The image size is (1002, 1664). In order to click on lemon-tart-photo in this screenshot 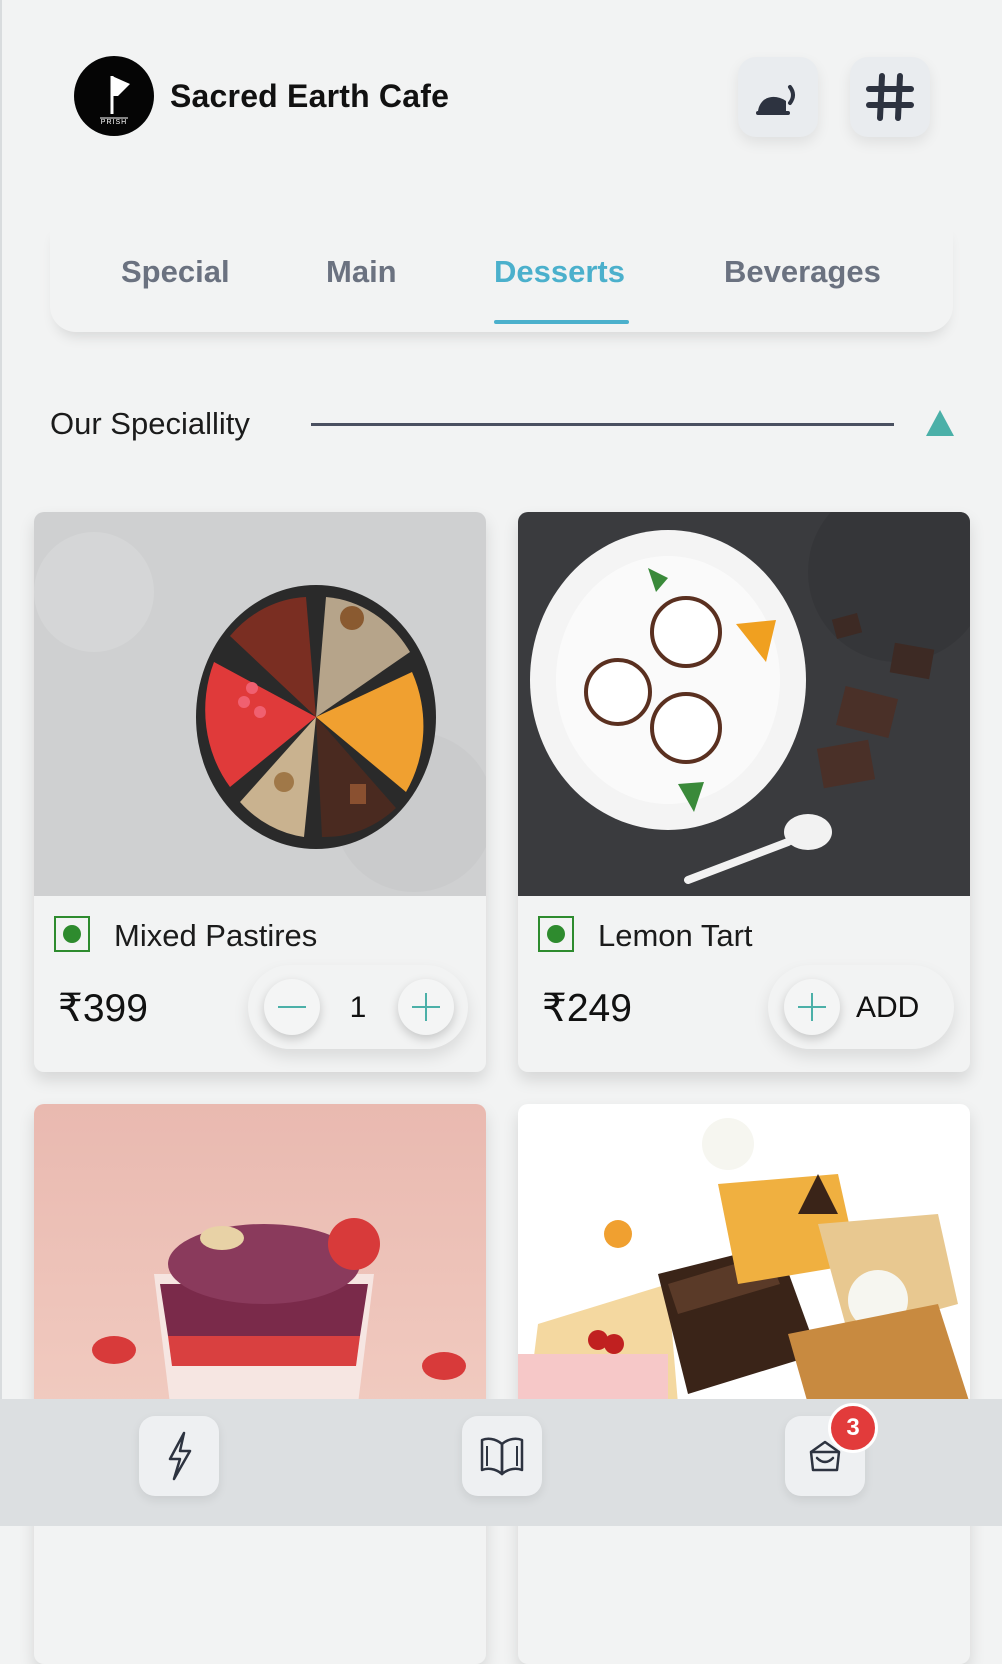, I will do `click(744, 704)`.